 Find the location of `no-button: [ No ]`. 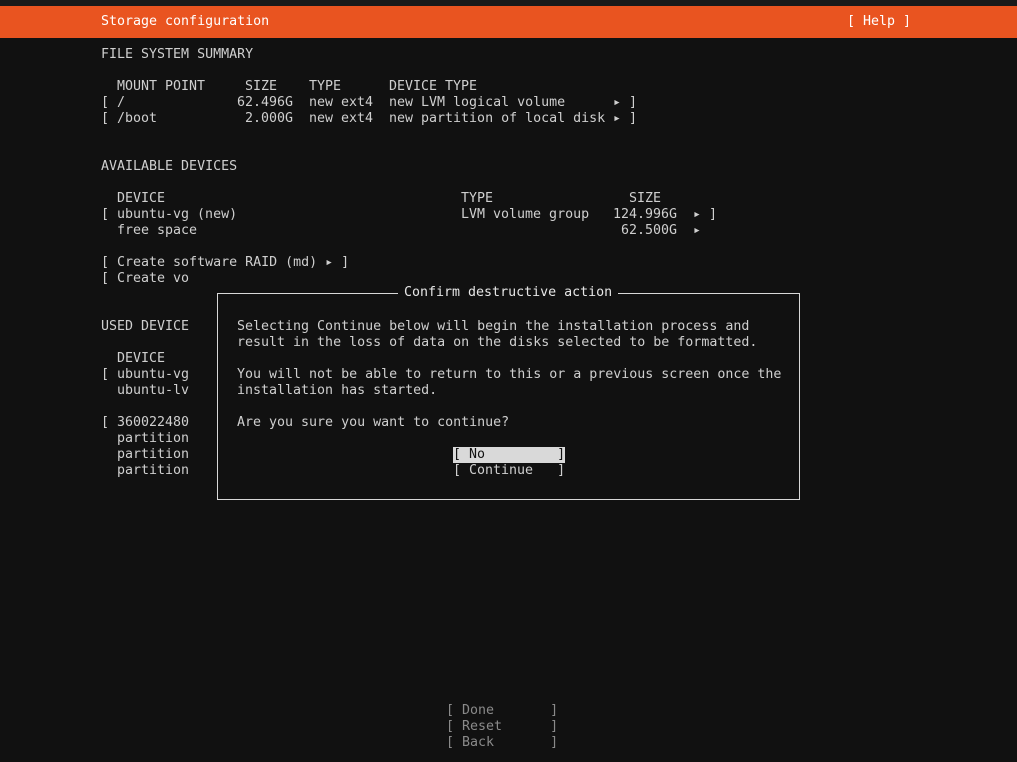

no-button: [ No ] is located at coordinates (509, 455).